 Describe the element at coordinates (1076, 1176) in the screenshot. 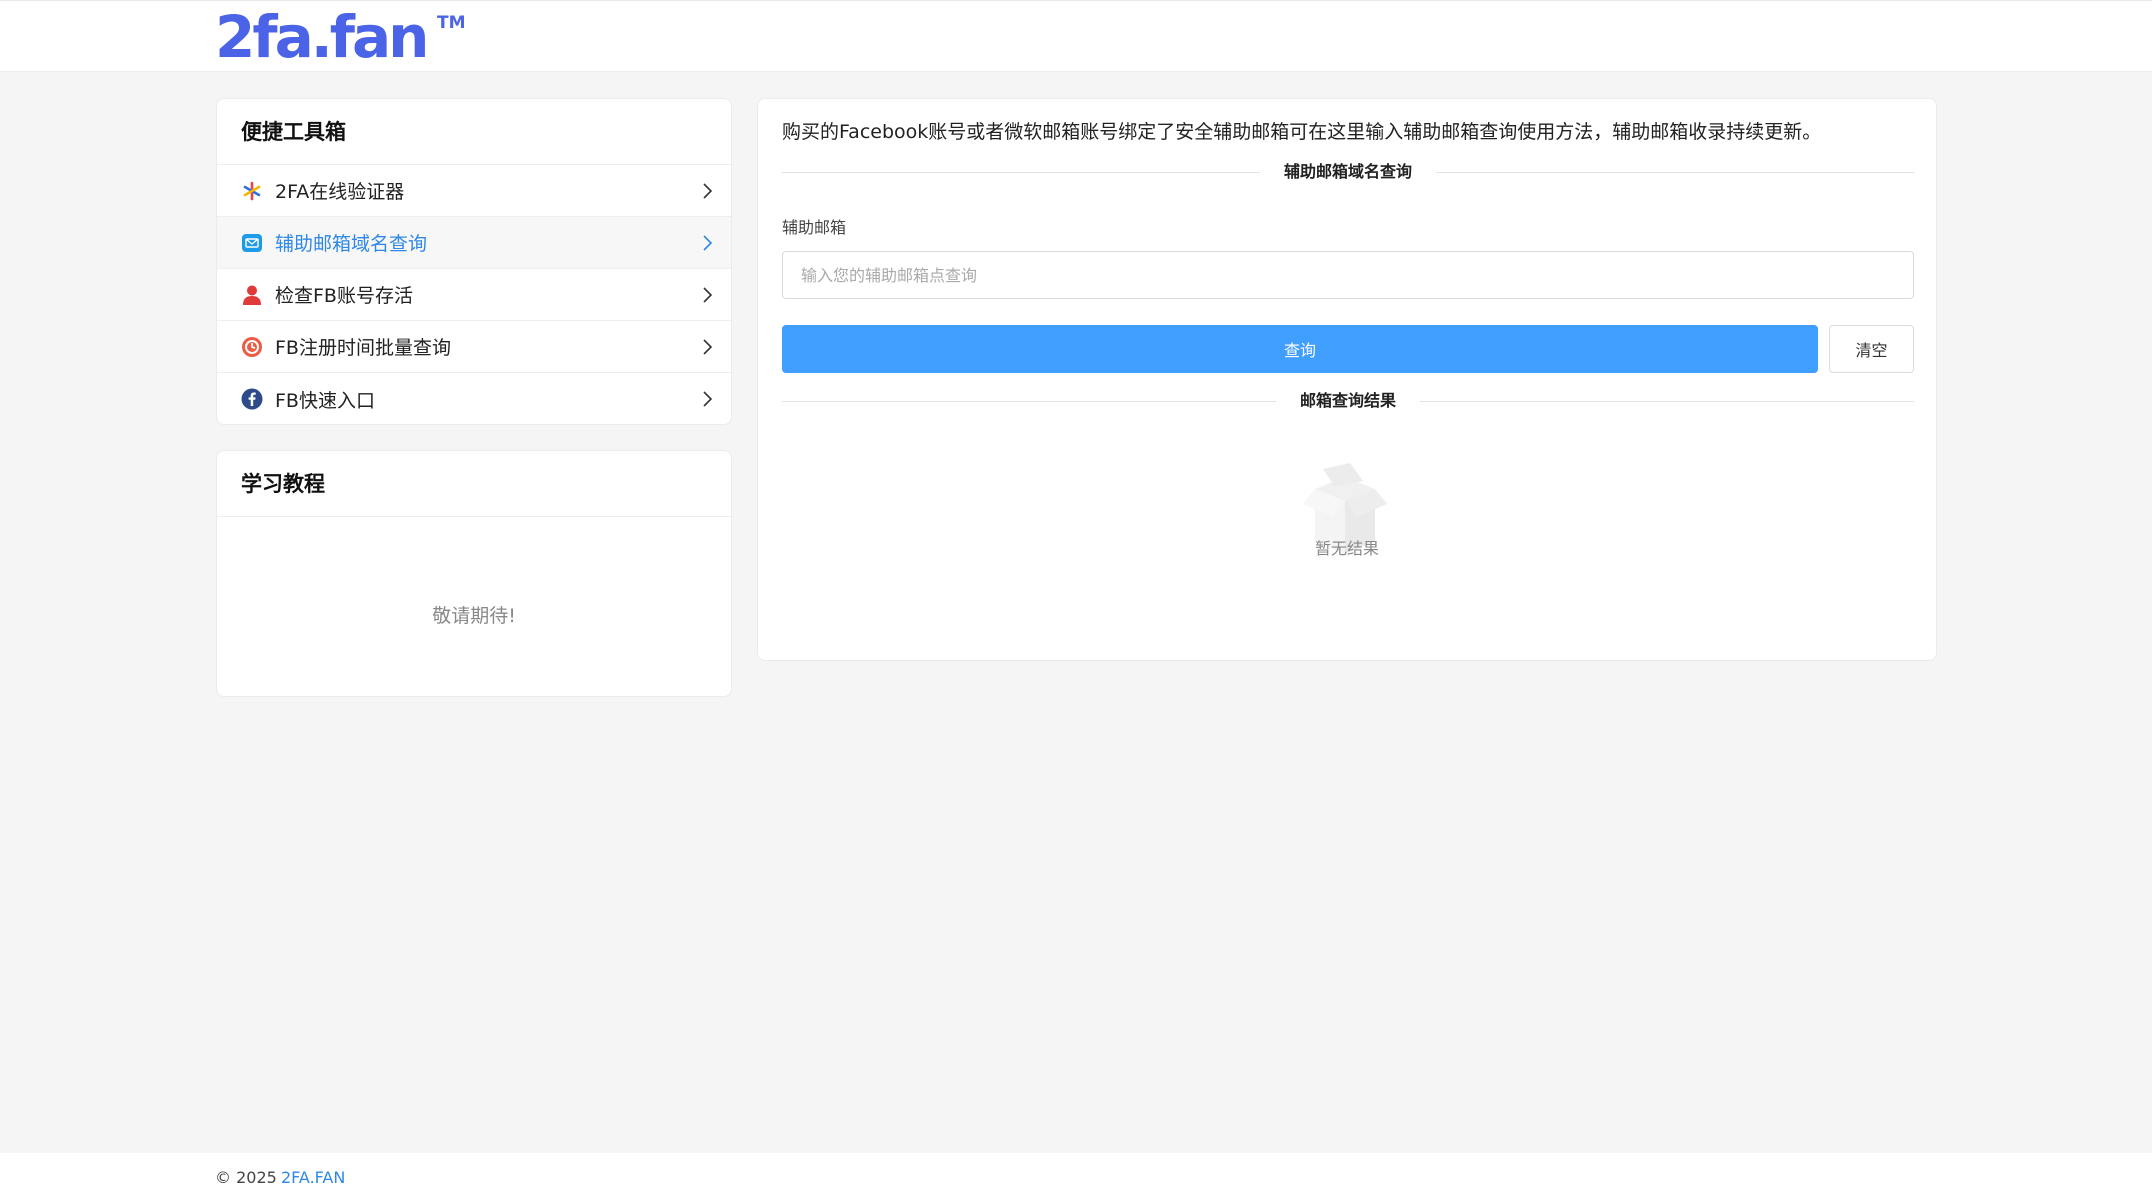

I see `page-footer: © 2025 2FA.FAN` at that location.